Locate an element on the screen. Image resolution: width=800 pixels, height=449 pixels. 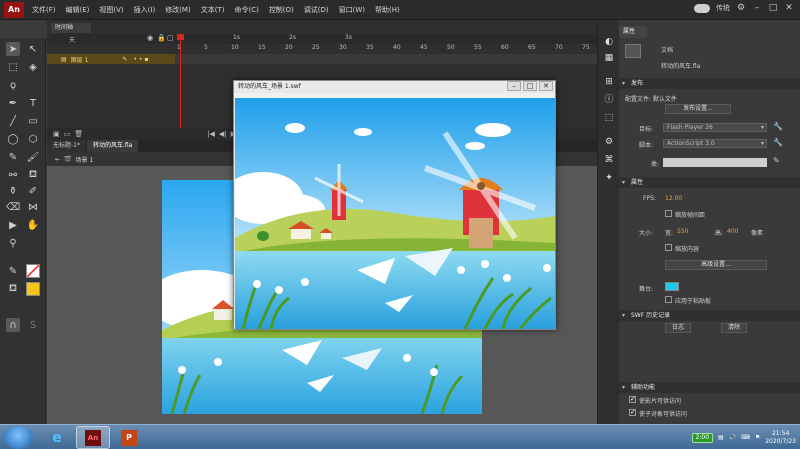
scene-label: 场景 1 is located at coordinates (85, 159).